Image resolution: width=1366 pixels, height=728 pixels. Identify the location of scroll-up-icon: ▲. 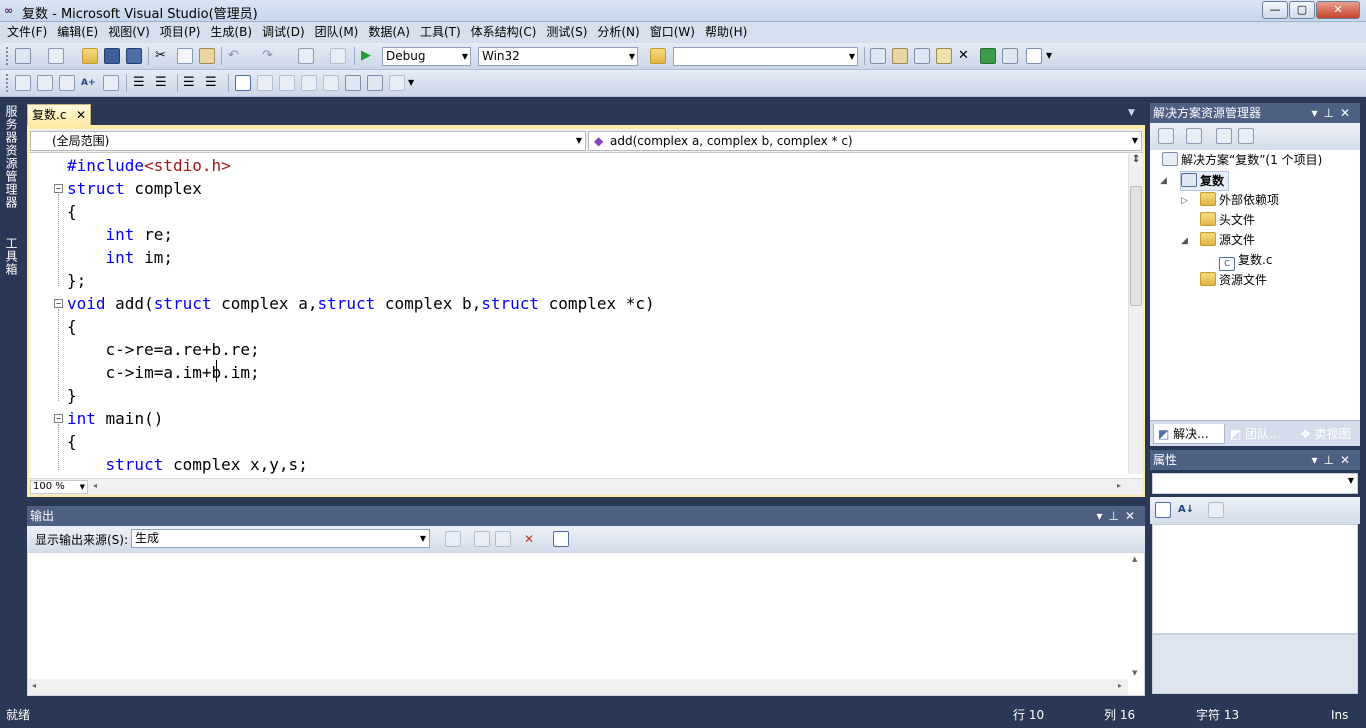
(1134, 559).